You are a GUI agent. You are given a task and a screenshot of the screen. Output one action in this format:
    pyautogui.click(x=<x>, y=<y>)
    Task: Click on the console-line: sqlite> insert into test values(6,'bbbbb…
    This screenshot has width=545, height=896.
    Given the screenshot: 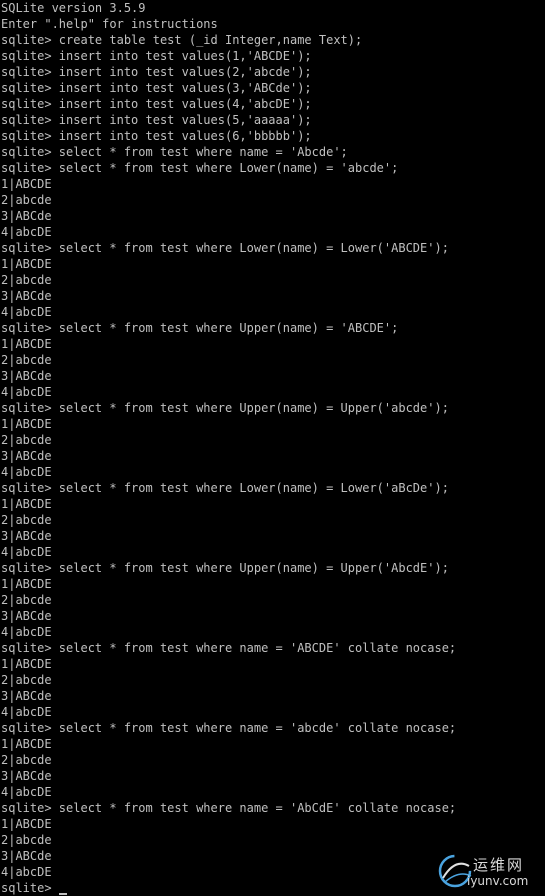 What is the action you would take?
    pyautogui.click(x=156, y=136)
    